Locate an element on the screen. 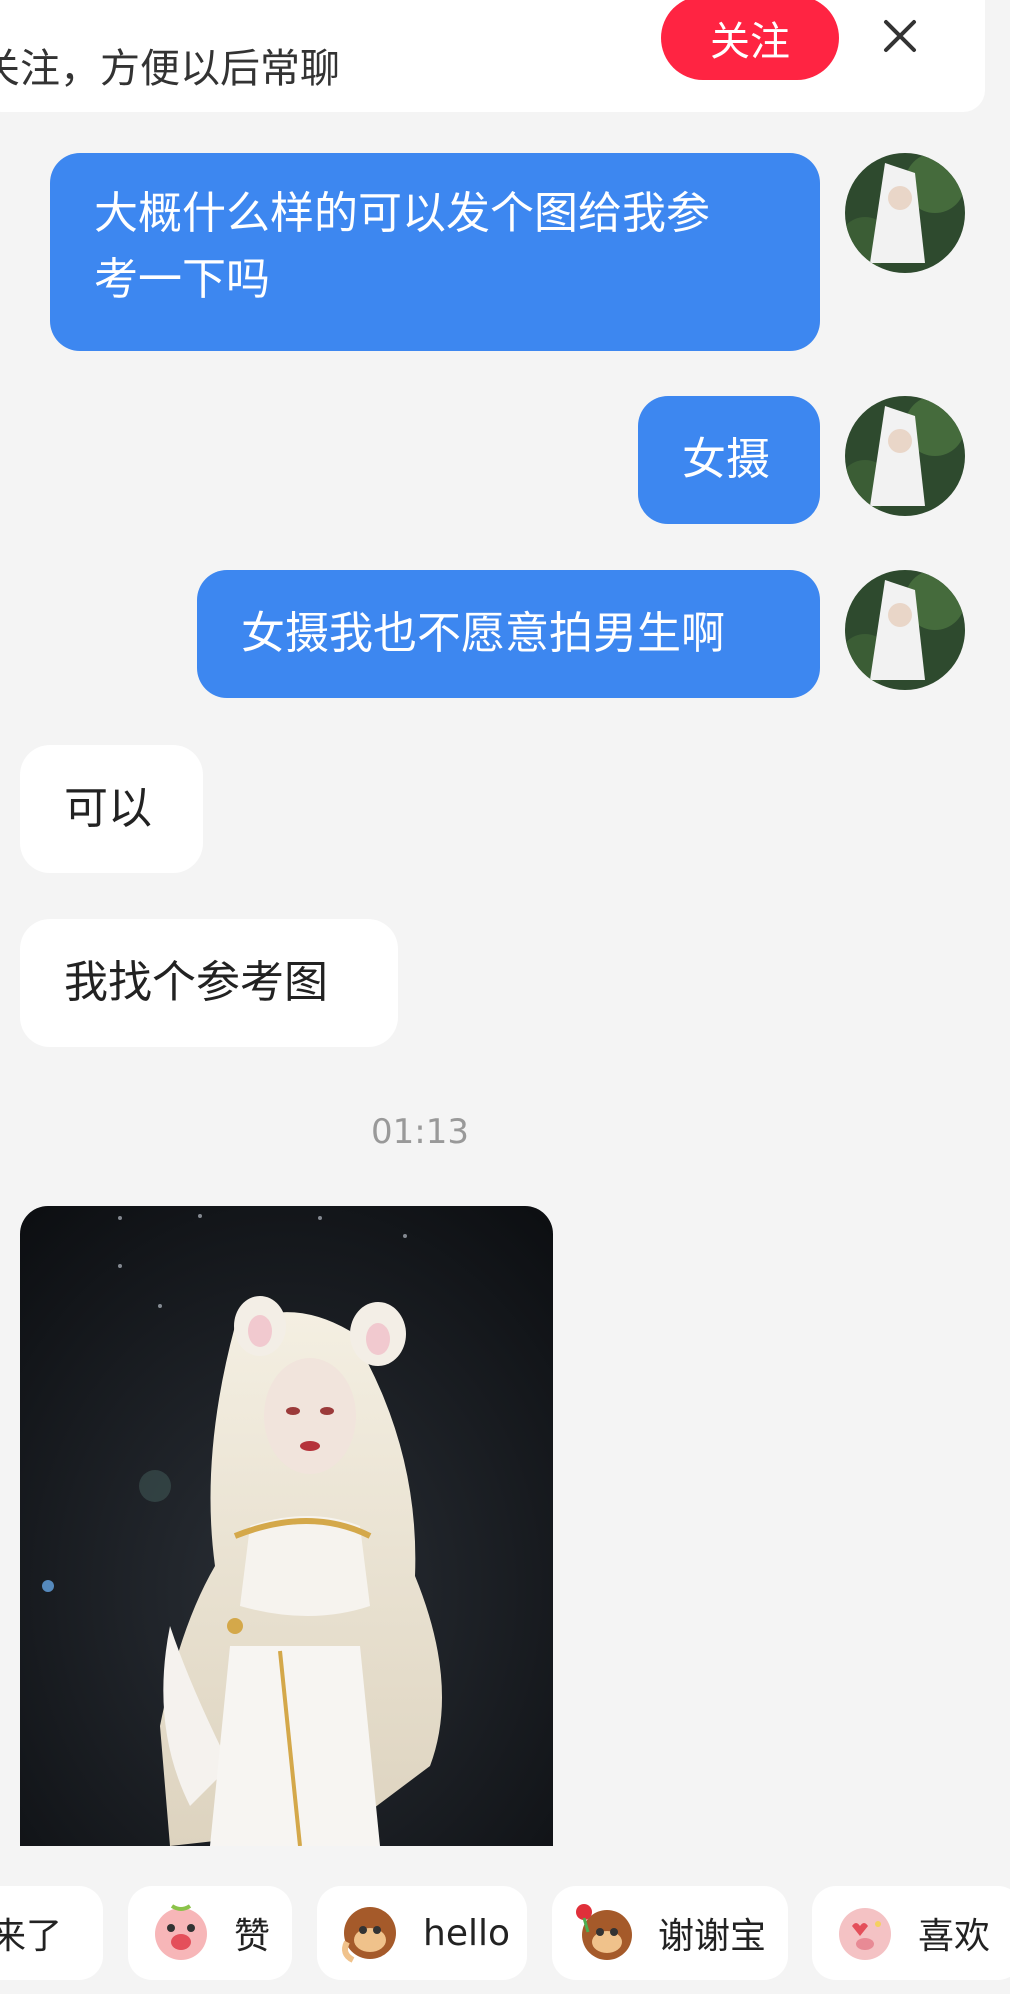 This screenshot has height=1994, width=1010. follow-prompt-text: 关注，方便以后常聊 is located at coordinates (170, 69).